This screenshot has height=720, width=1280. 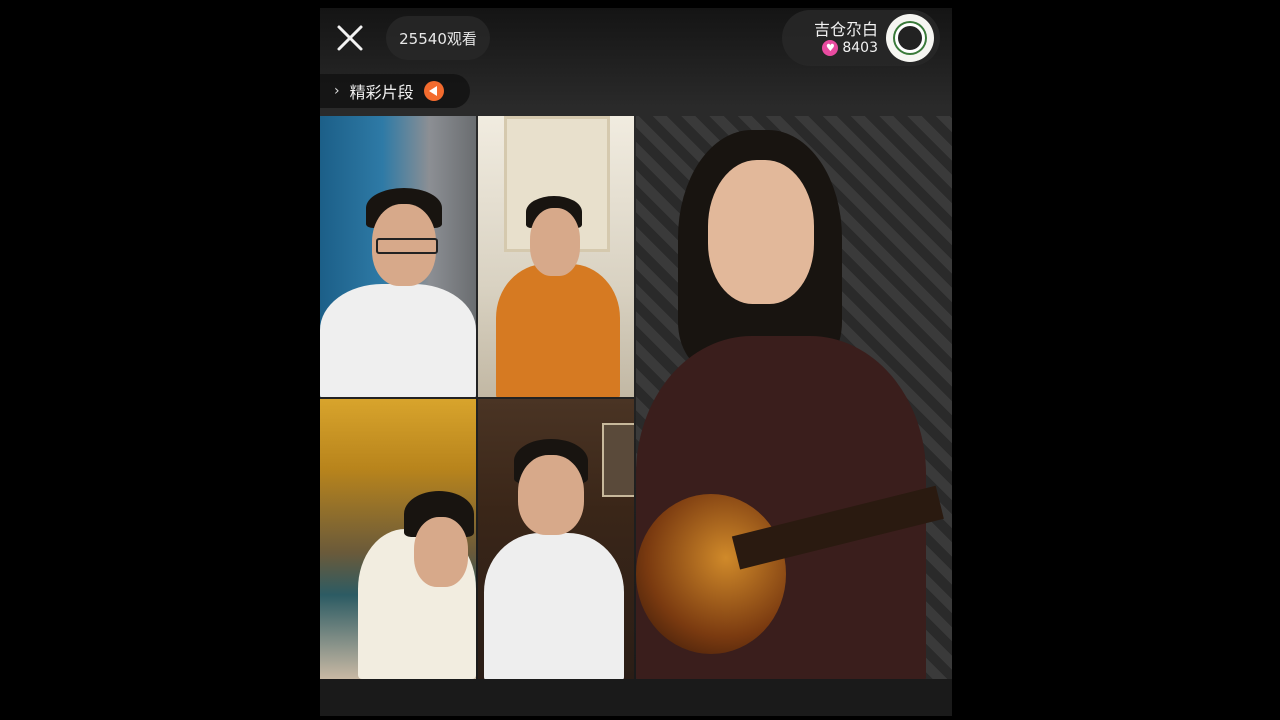 I want to click on play-icon, so click(x=433, y=91).